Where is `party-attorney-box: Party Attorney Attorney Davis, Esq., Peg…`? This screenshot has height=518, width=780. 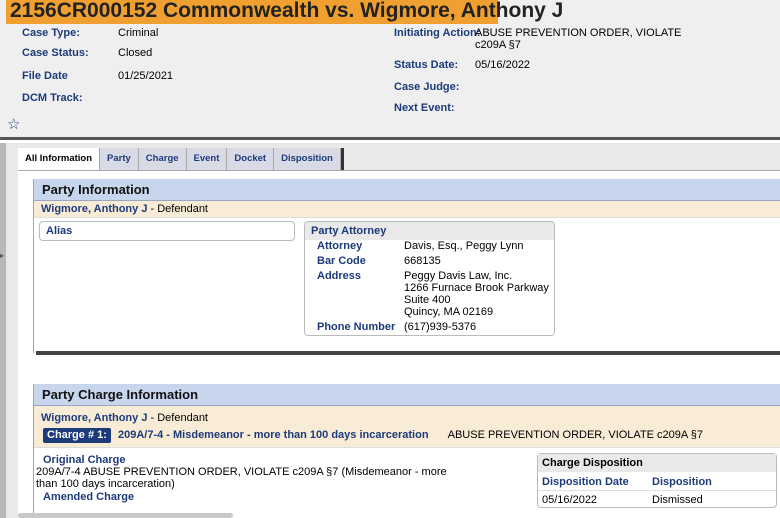
party-attorney-box: Party Attorney Attorney Davis, Esq., Peg… is located at coordinates (429, 278).